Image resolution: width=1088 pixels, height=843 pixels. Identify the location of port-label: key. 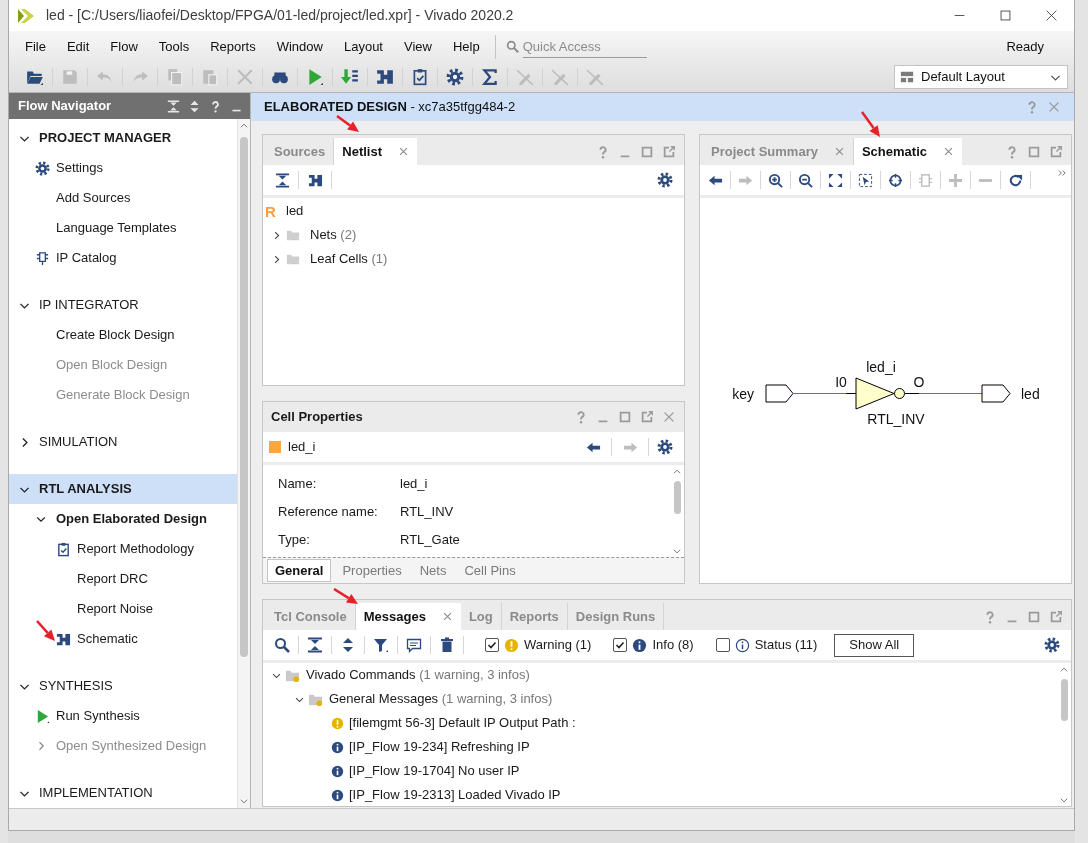
(742, 393).